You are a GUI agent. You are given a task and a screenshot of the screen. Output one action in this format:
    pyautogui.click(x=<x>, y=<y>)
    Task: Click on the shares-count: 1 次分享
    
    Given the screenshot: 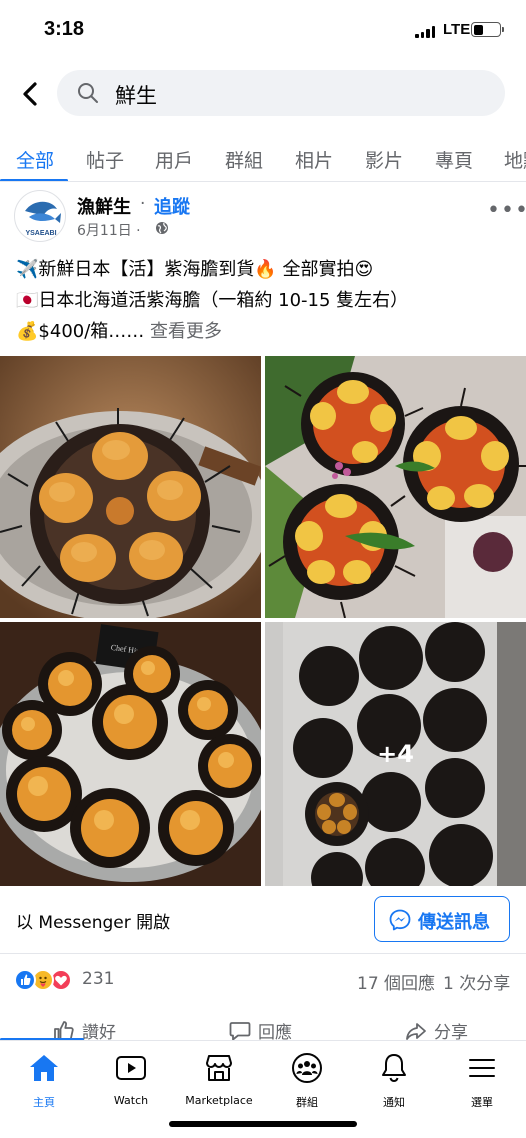 What is the action you would take?
    pyautogui.click(x=476, y=981)
    